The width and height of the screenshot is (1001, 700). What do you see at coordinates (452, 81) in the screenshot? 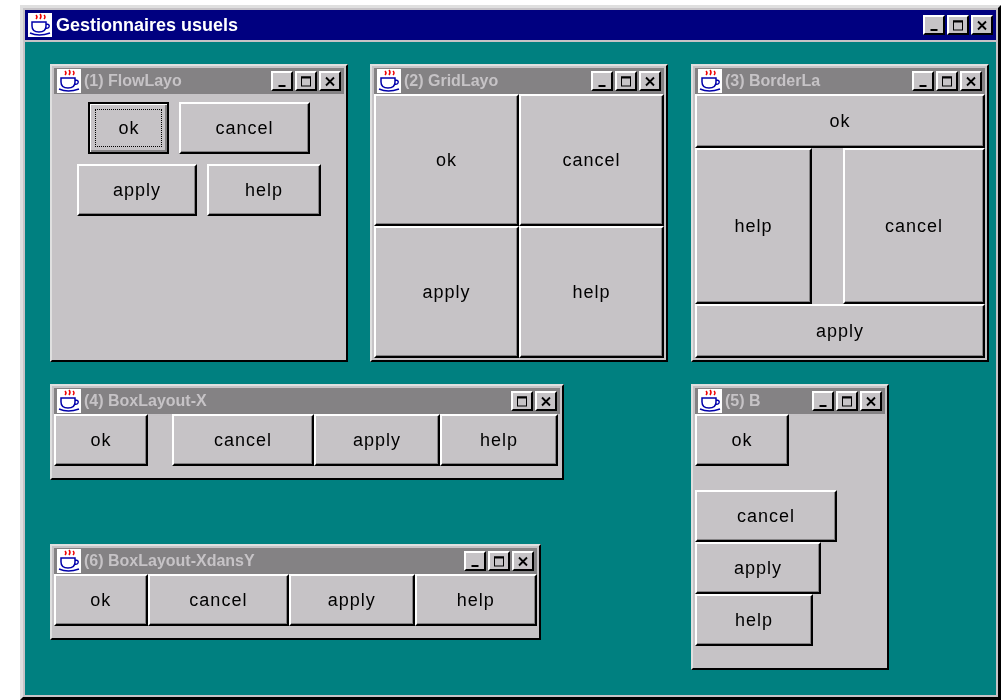
I see `frame-title: (2) GridLayo` at bounding box center [452, 81].